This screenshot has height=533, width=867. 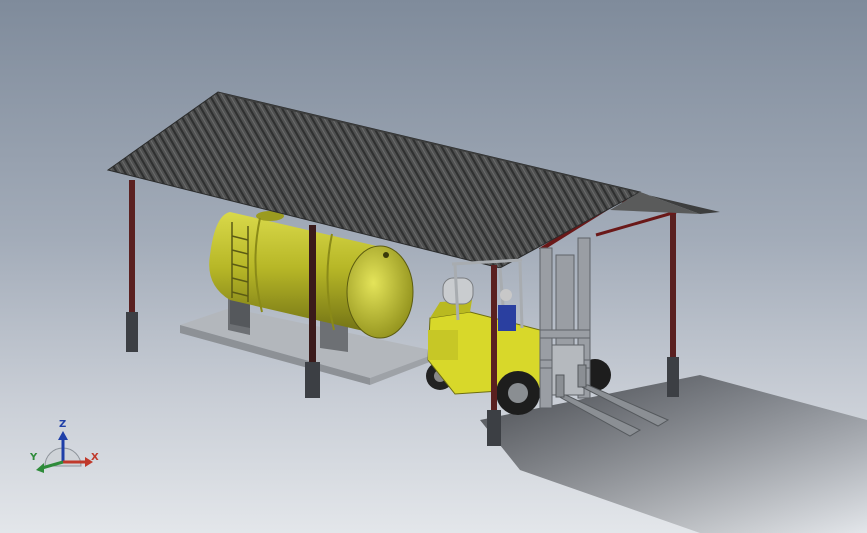 What do you see at coordinates (548, 337) in the screenshot?
I see `forklift` at bounding box center [548, 337].